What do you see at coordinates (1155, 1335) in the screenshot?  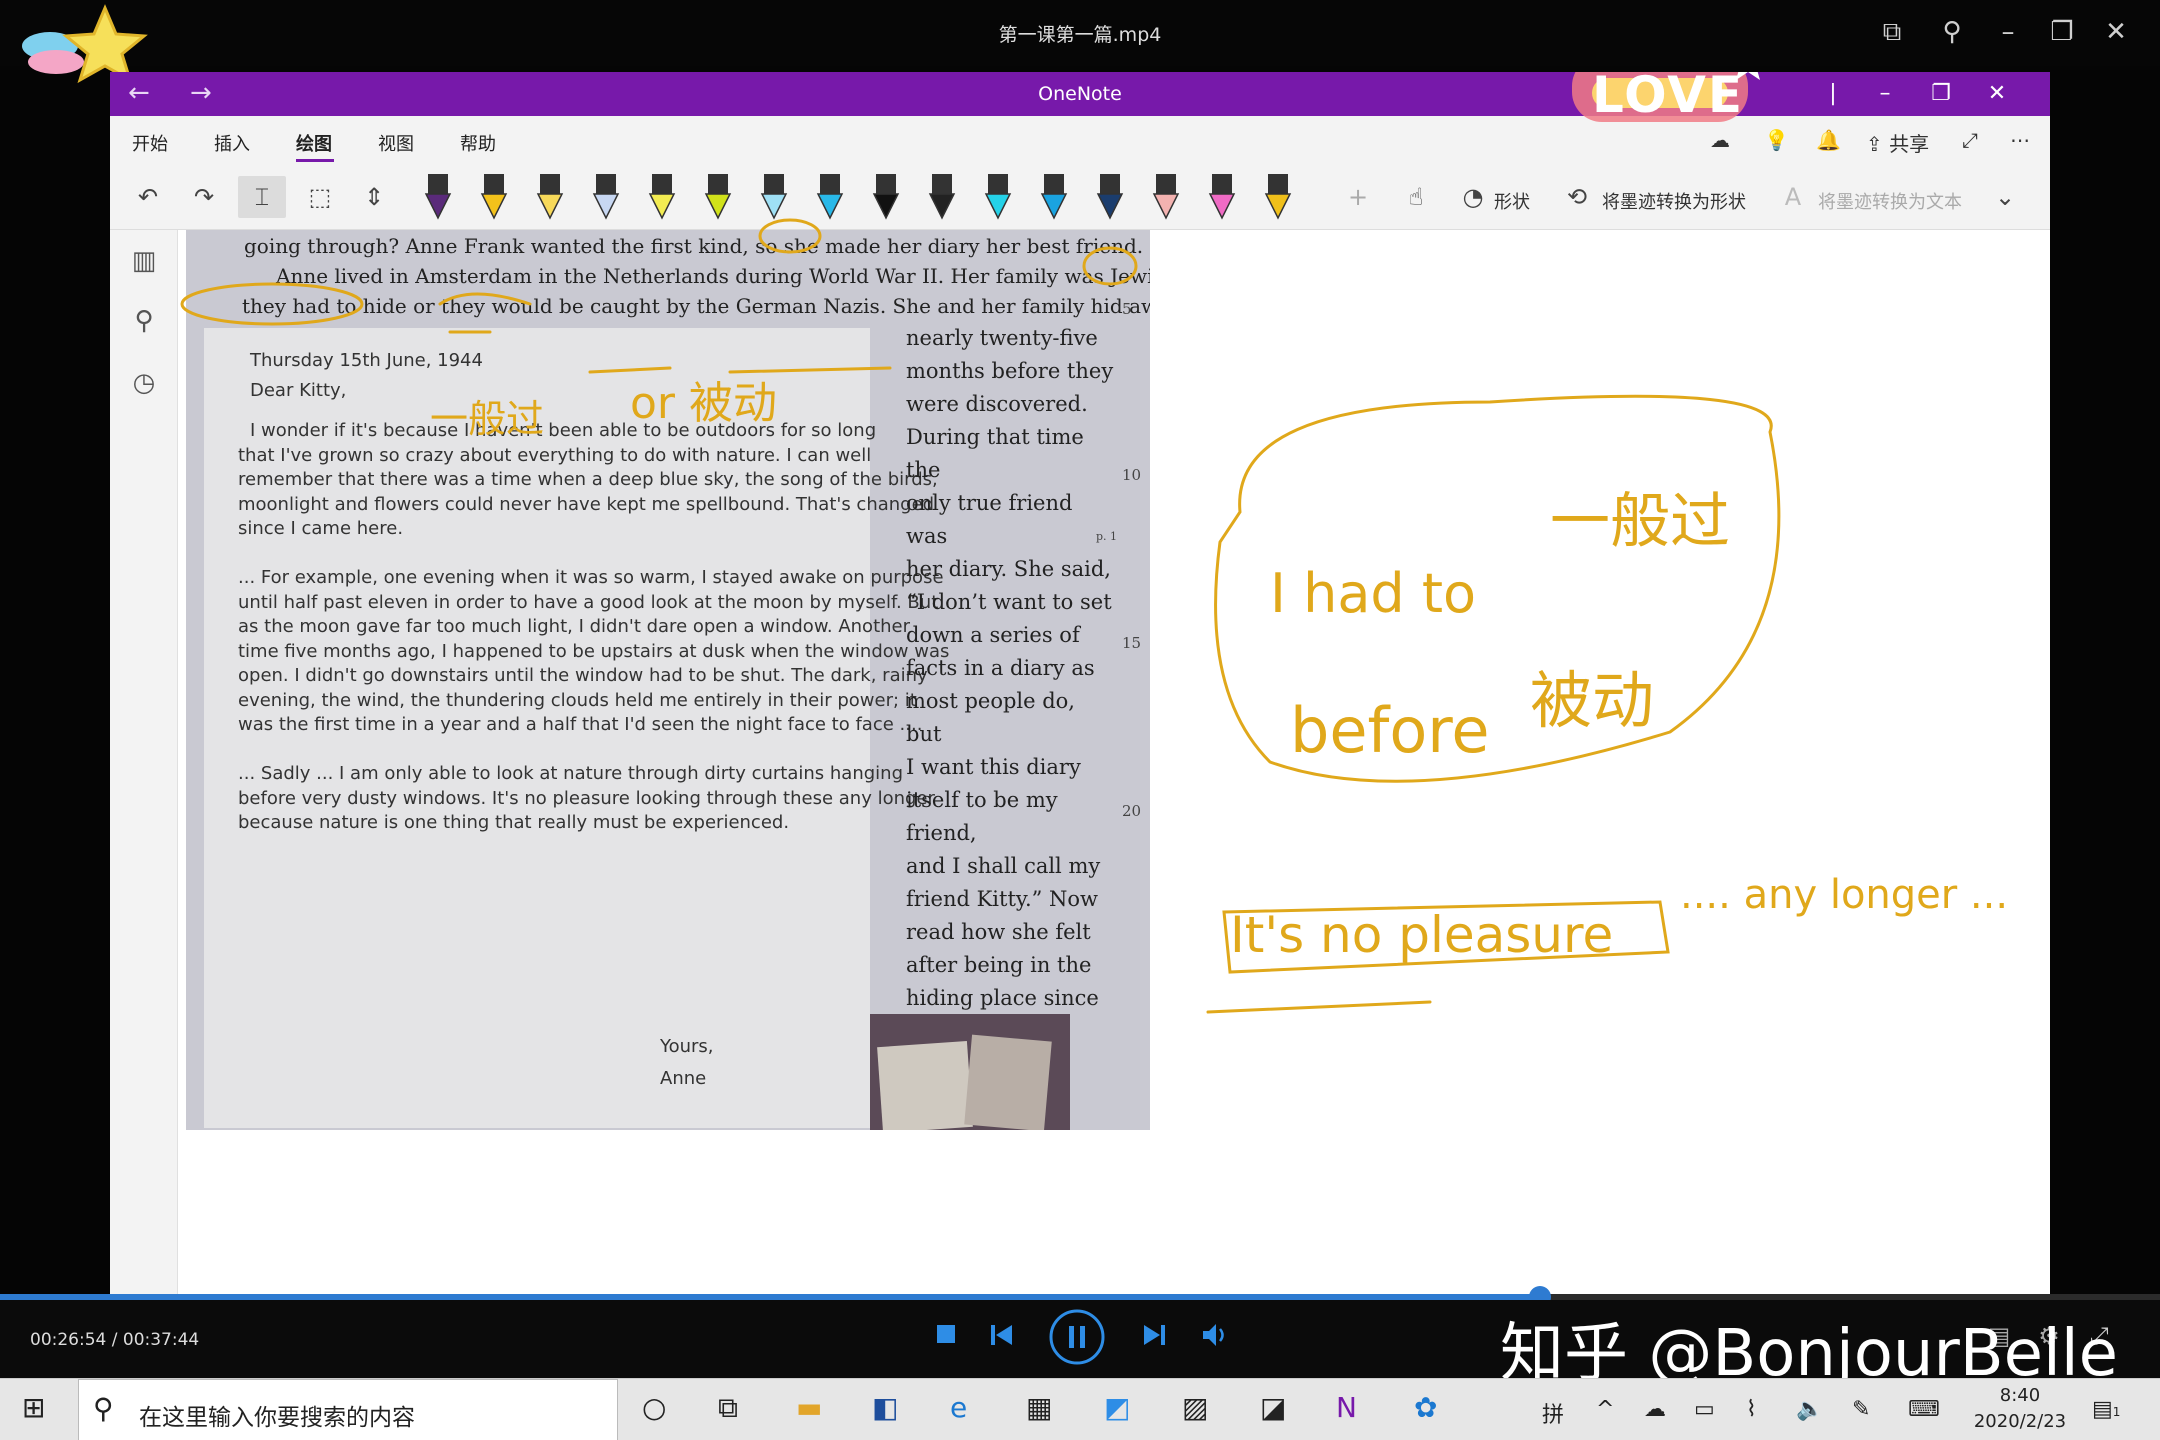 I see `next-button` at bounding box center [1155, 1335].